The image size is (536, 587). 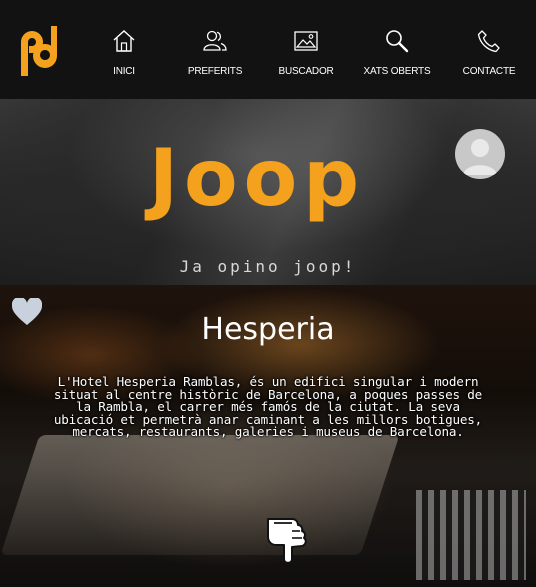 I want to click on search-icon, so click(x=397, y=41).